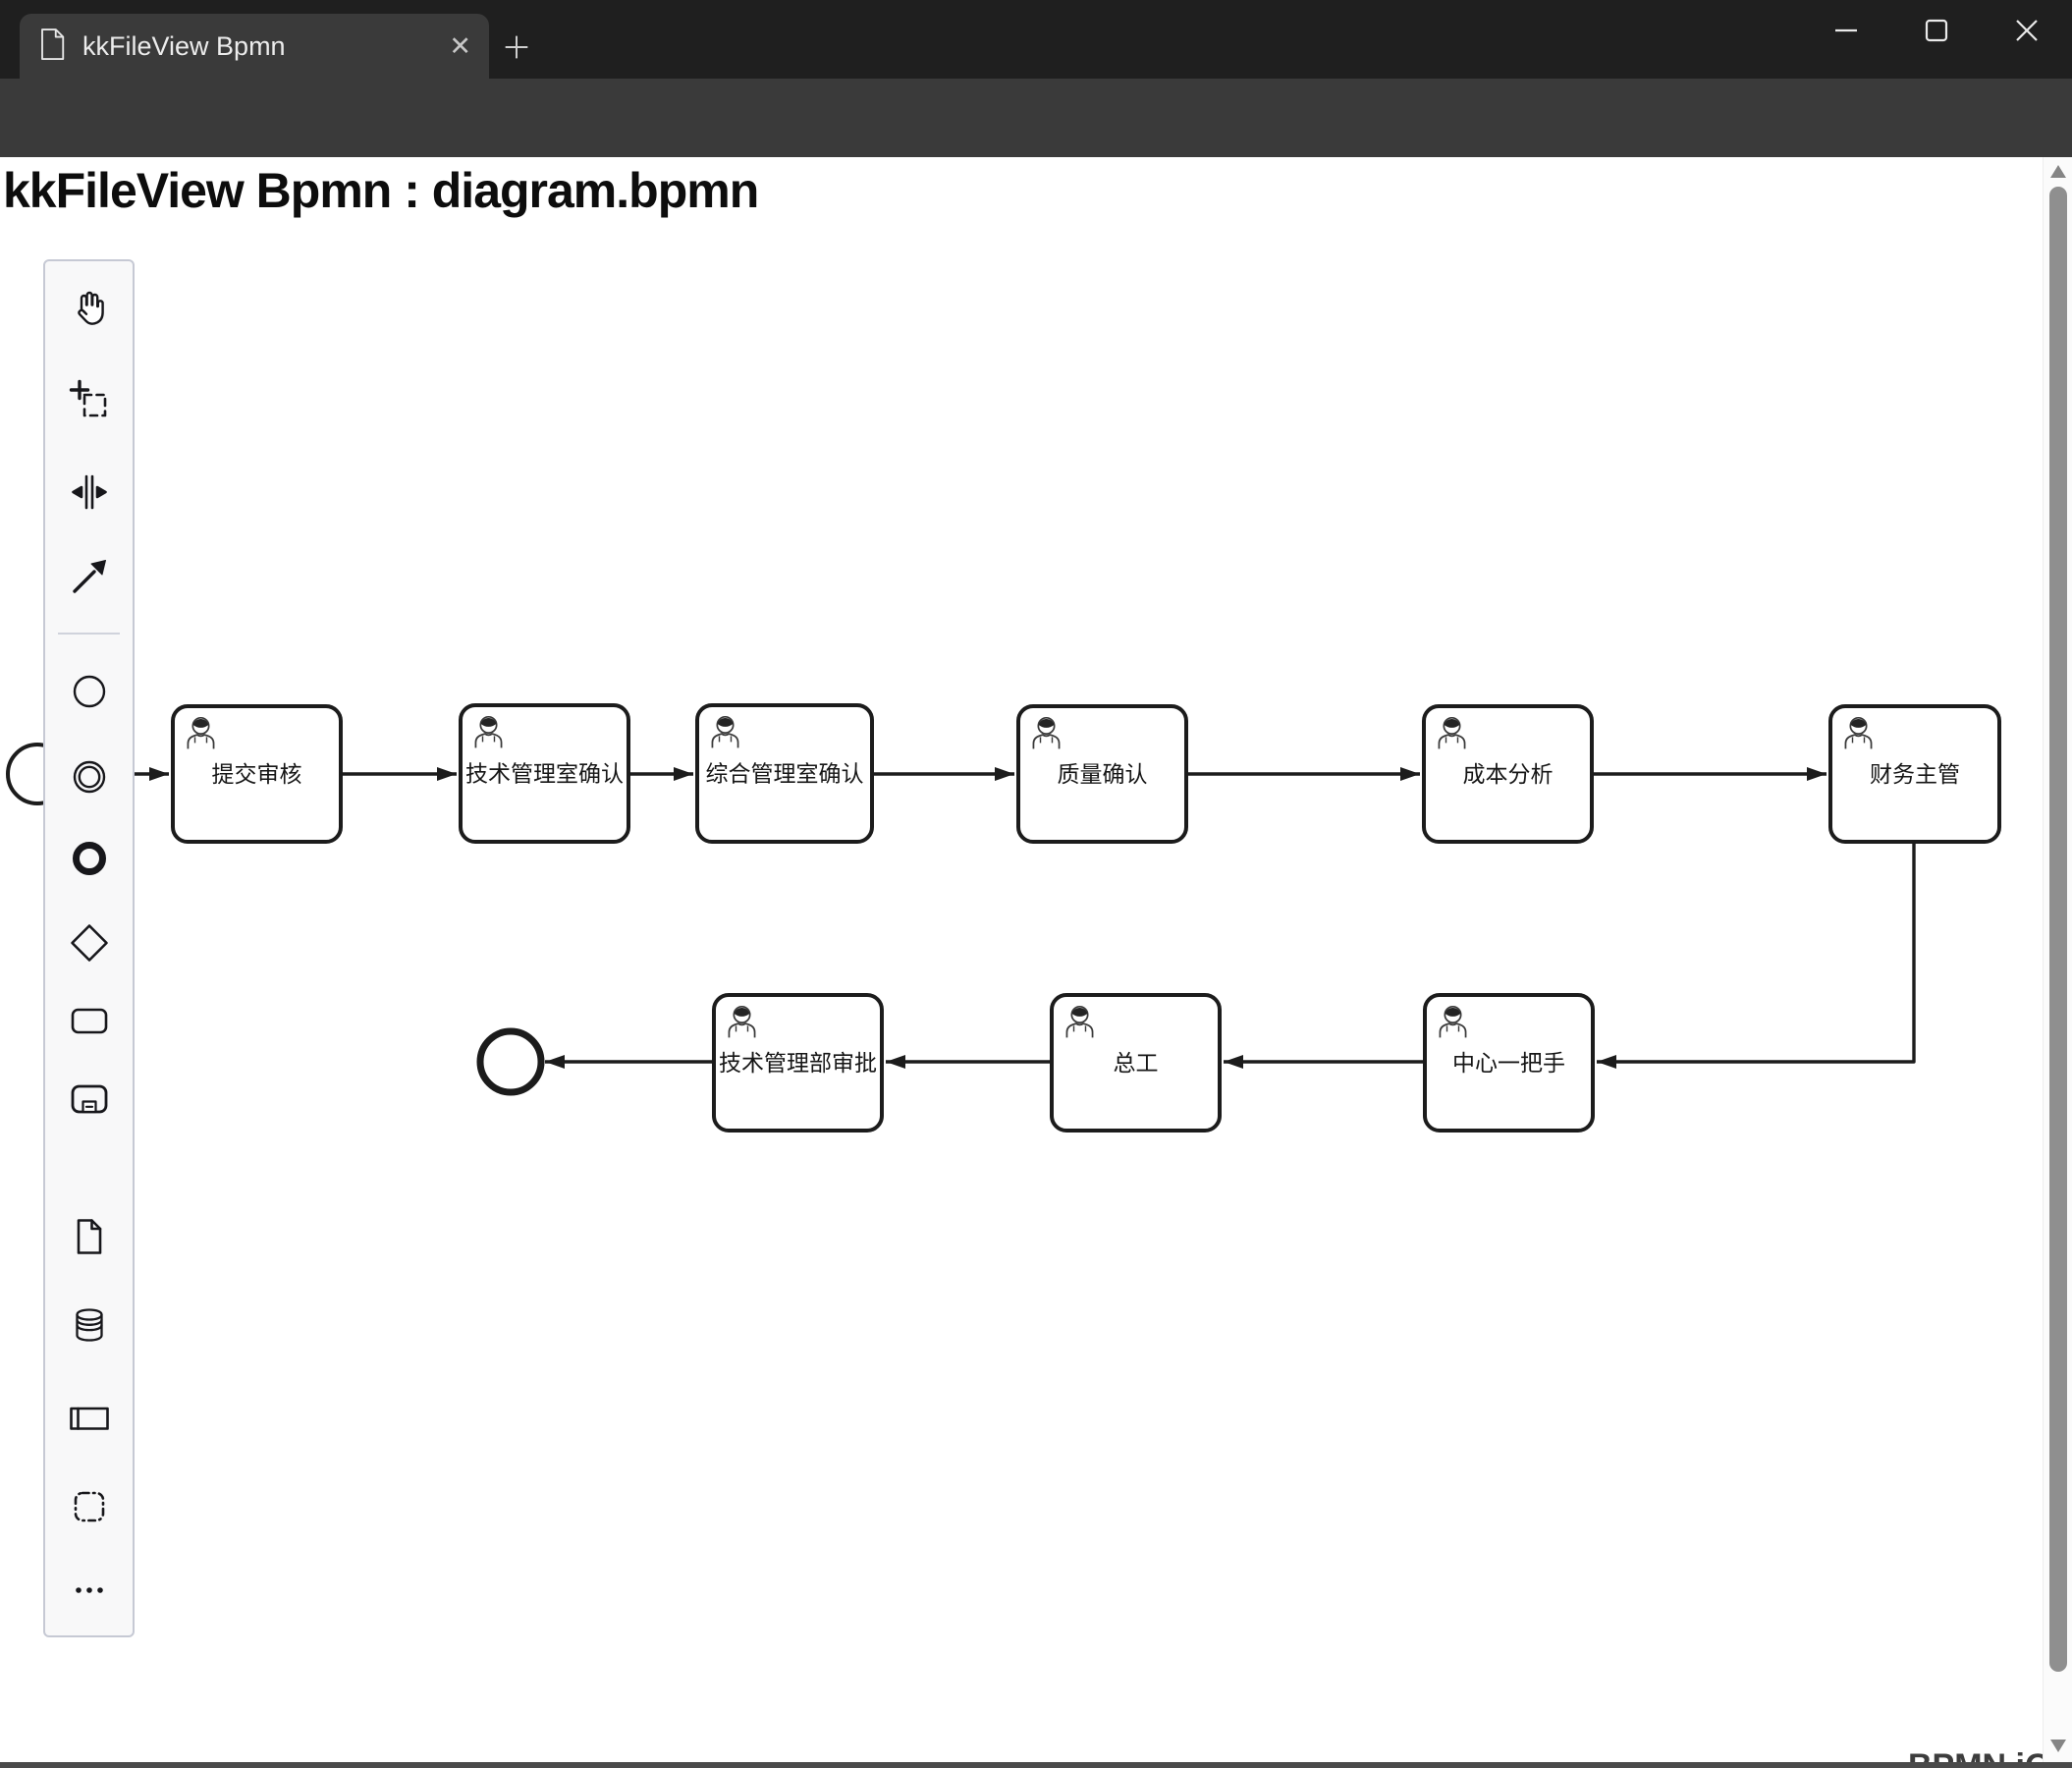  Describe the element at coordinates (89, 492) in the screenshot. I see `palette-space-tool` at that location.